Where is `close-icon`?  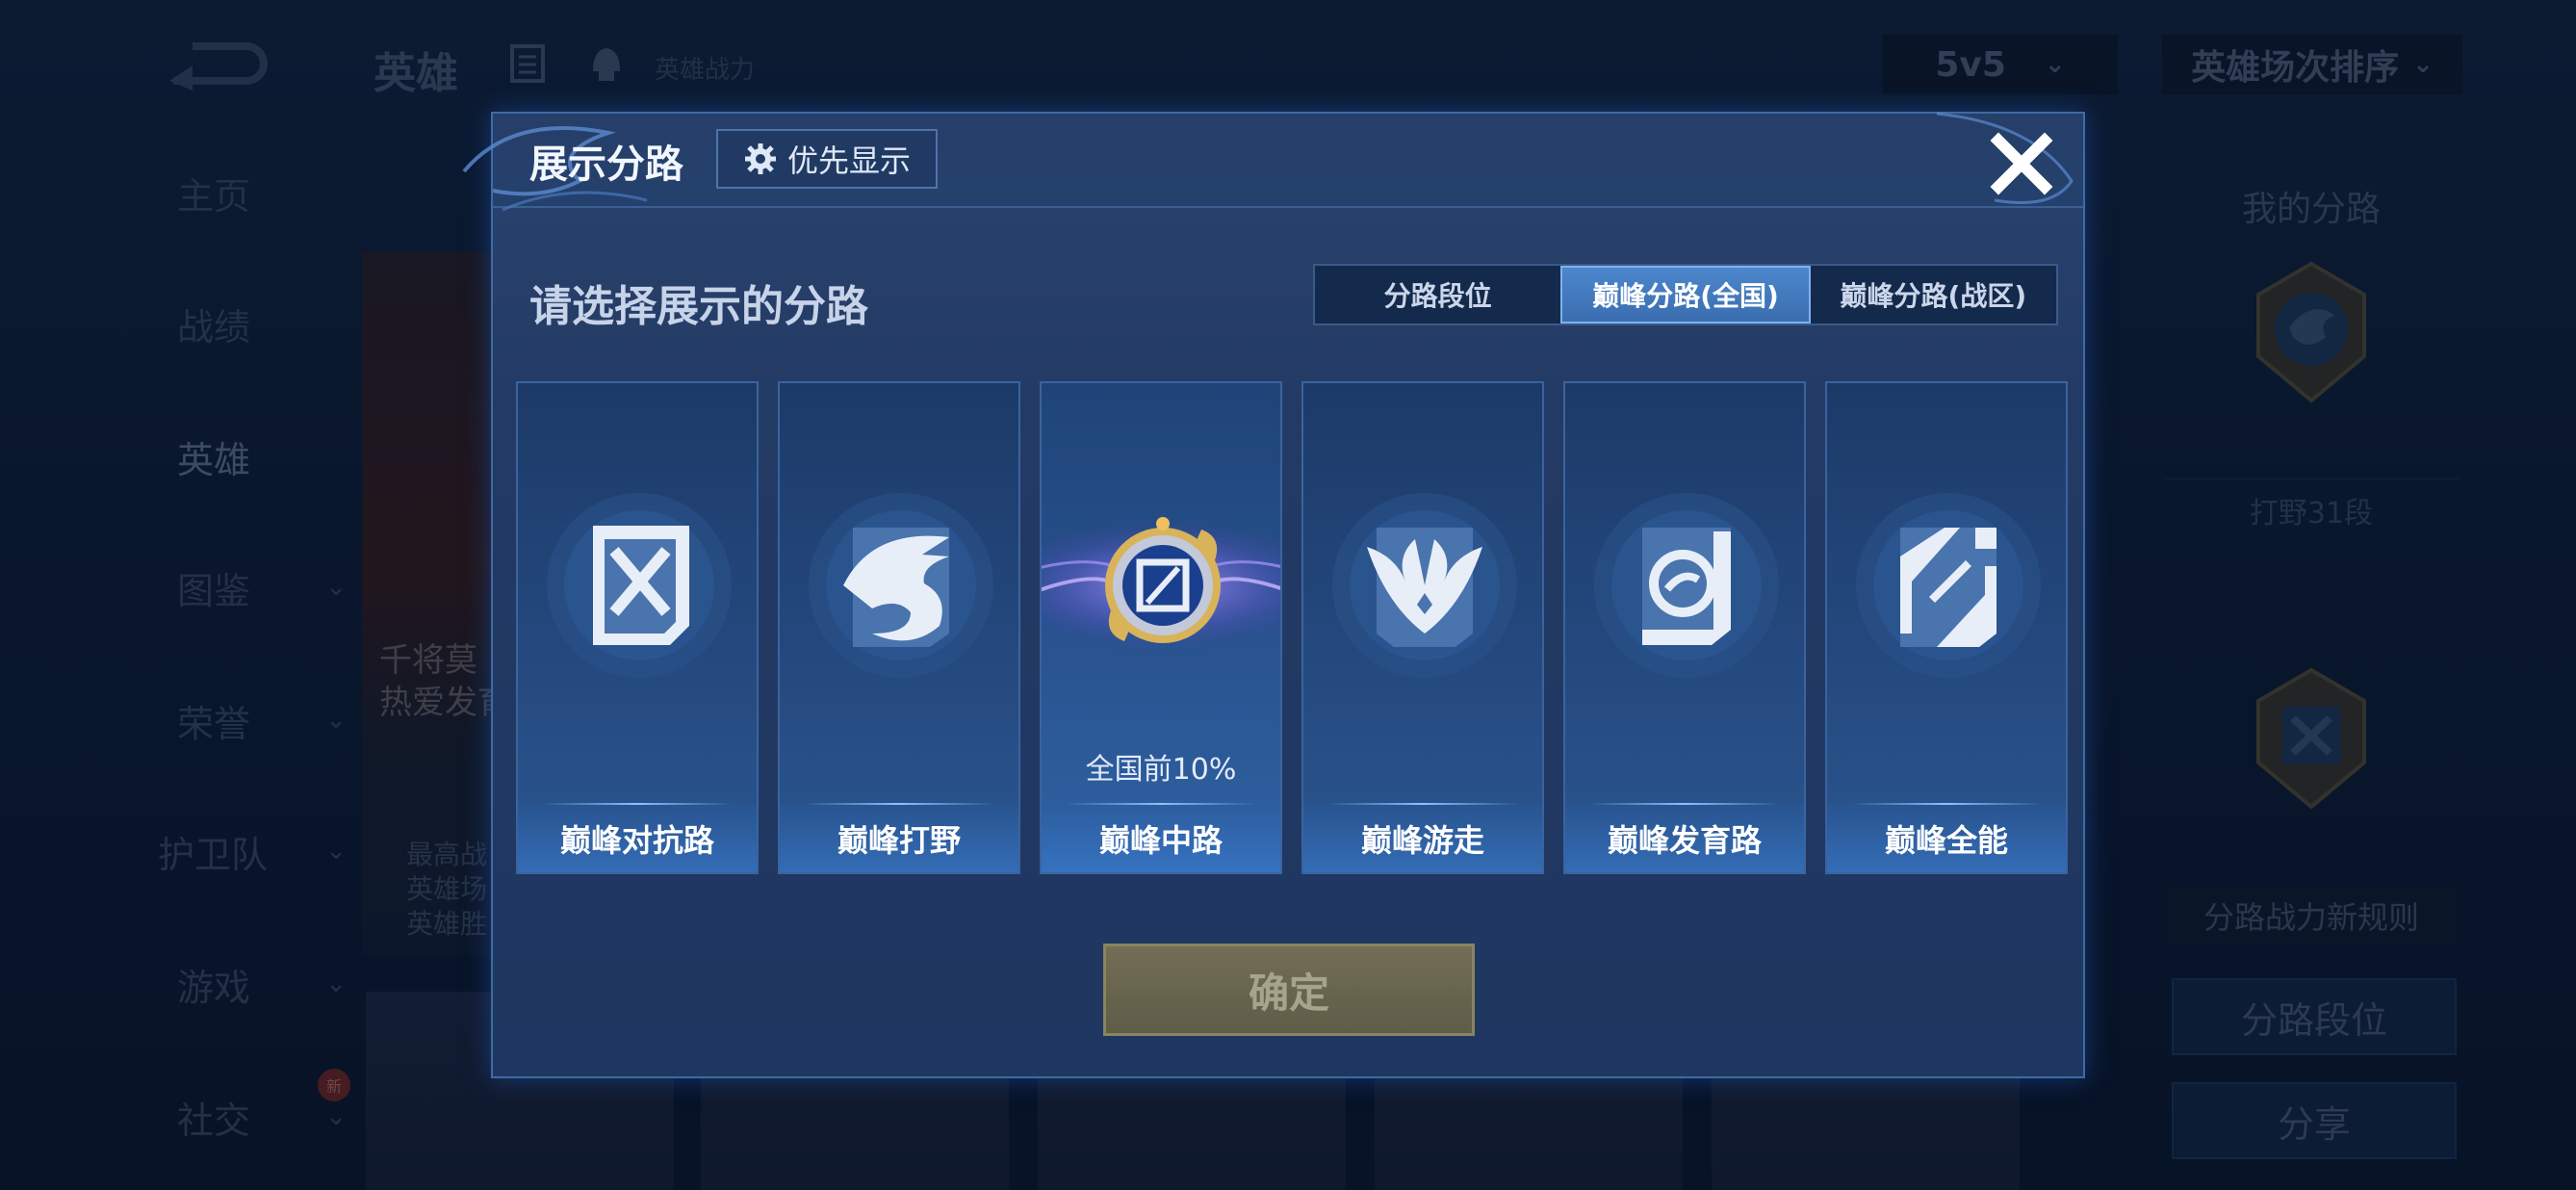
close-icon is located at coordinates (2022, 164).